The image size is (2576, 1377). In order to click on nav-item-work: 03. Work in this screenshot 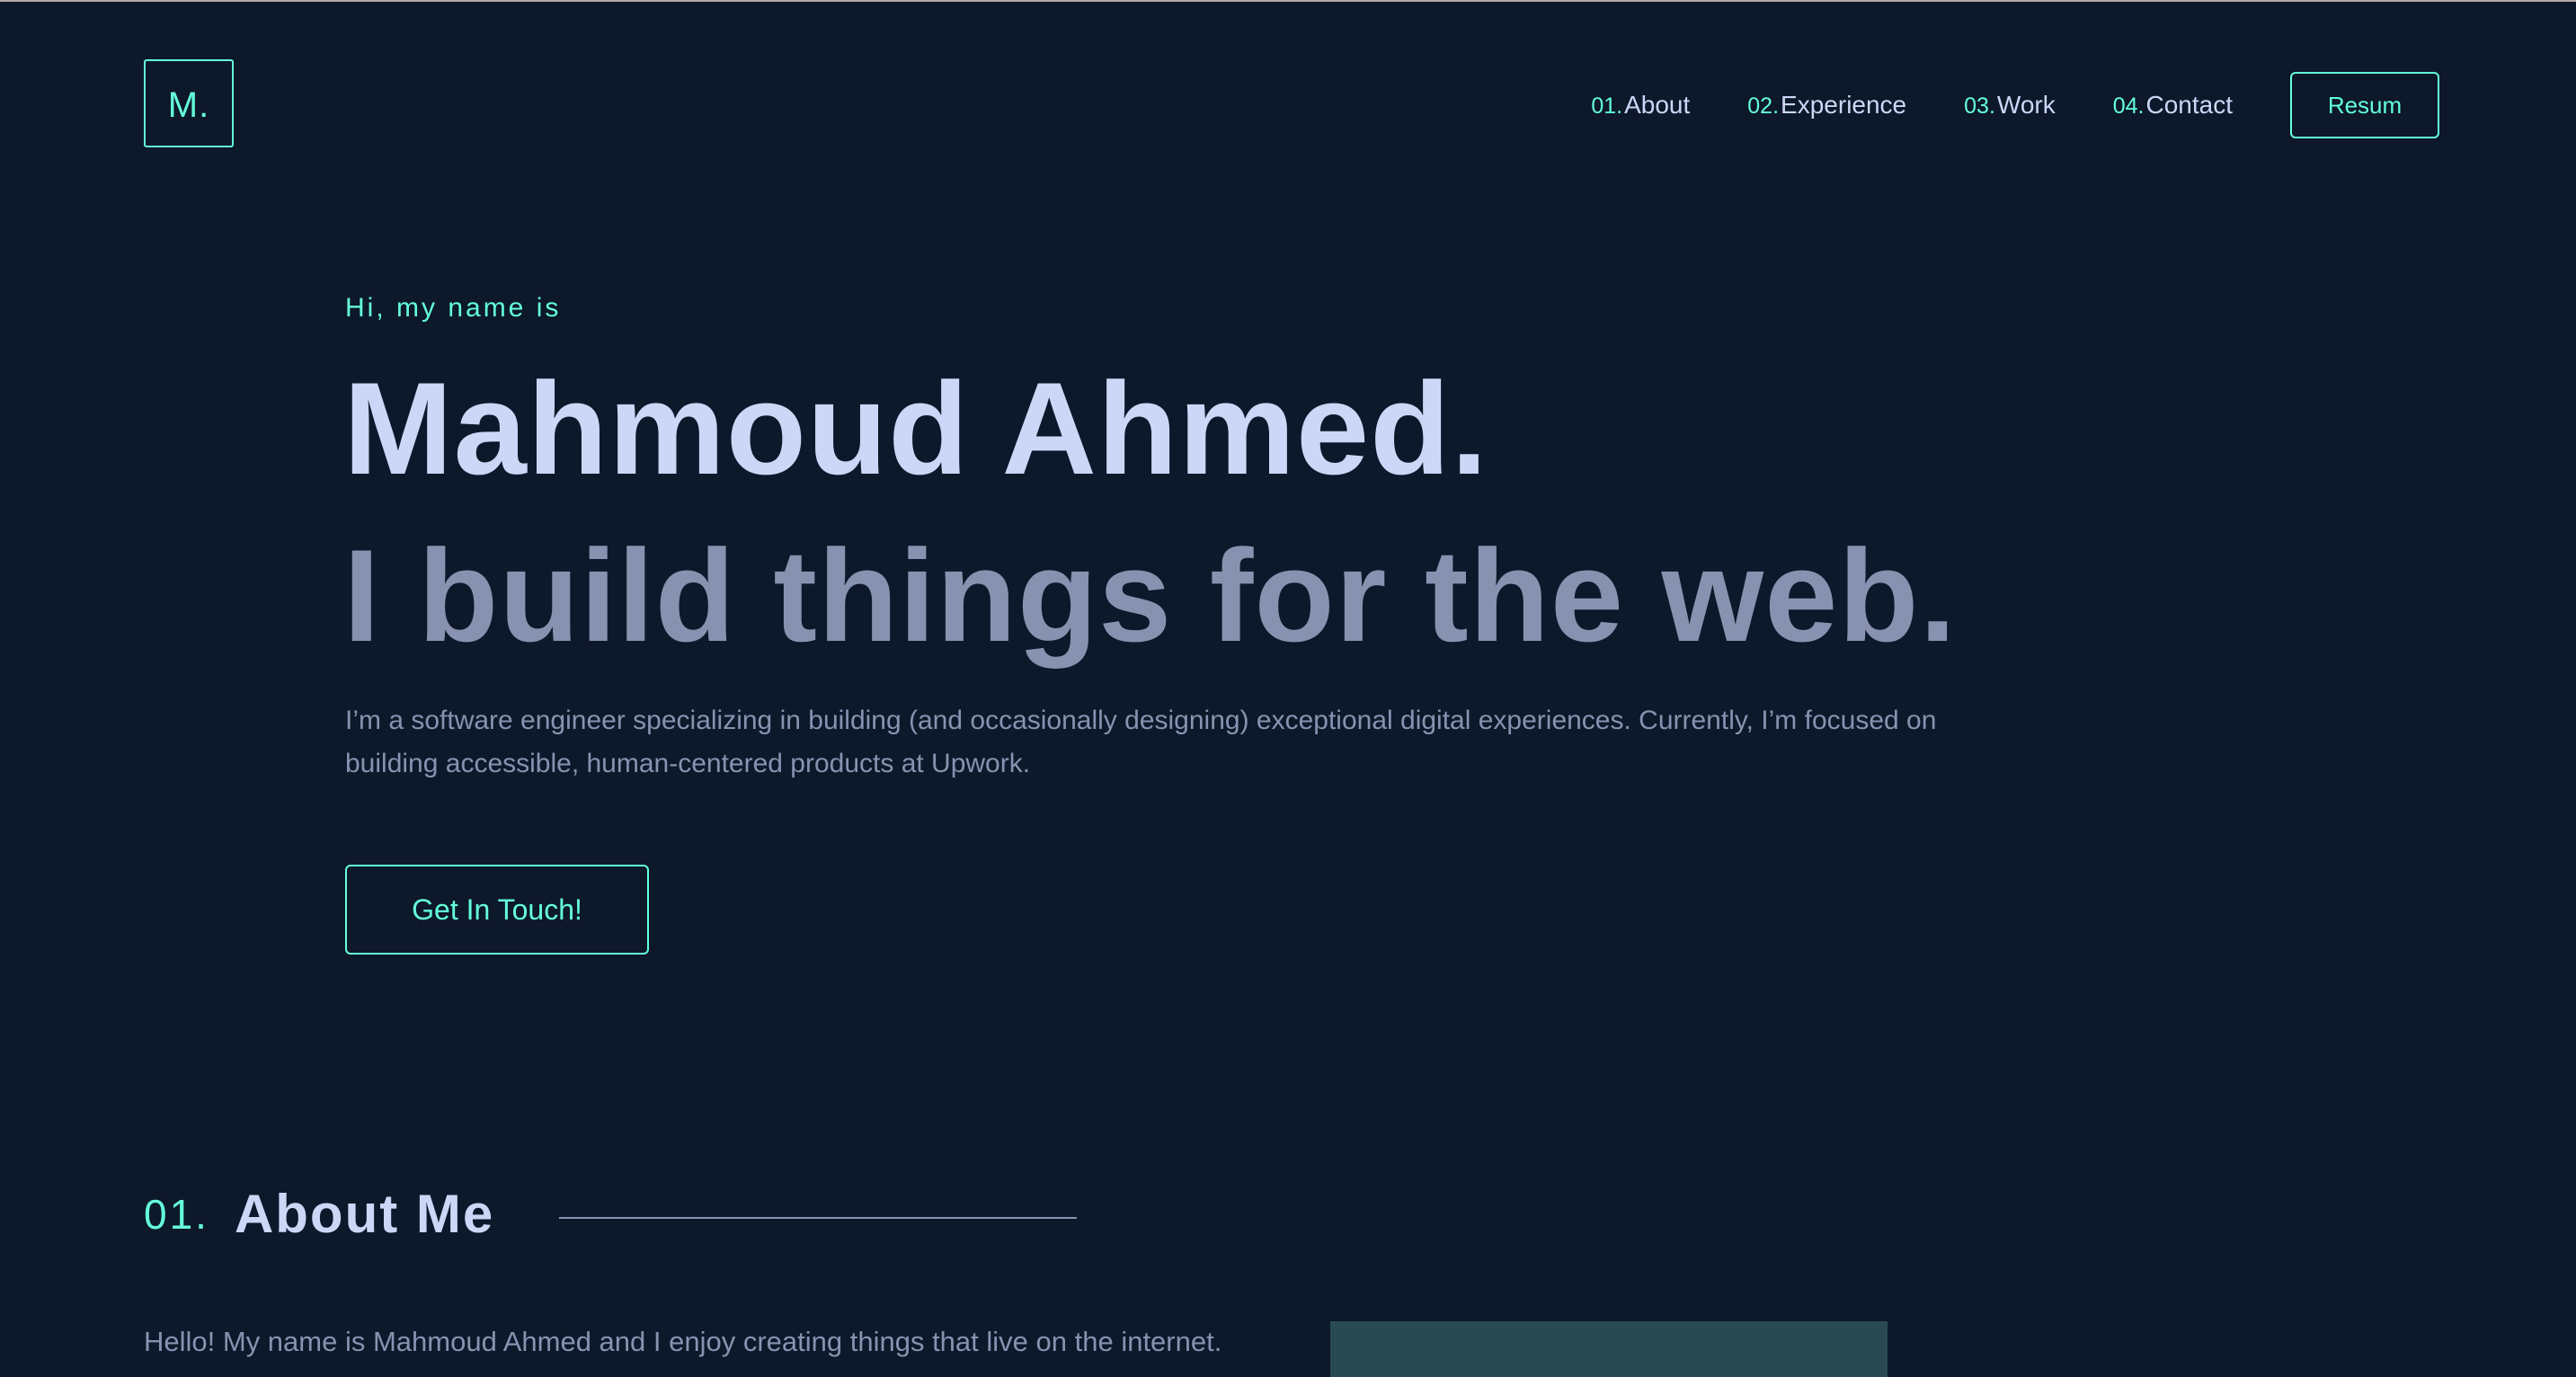, I will do `click(2010, 105)`.